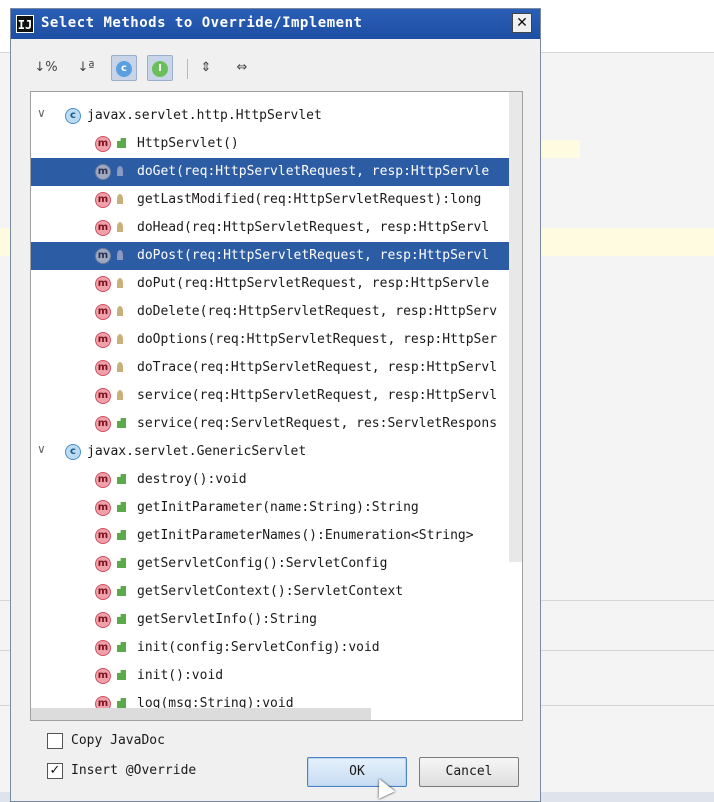  Describe the element at coordinates (276, 144) in the screenshot. I see `method-row: m HttpServlet()` at that location.